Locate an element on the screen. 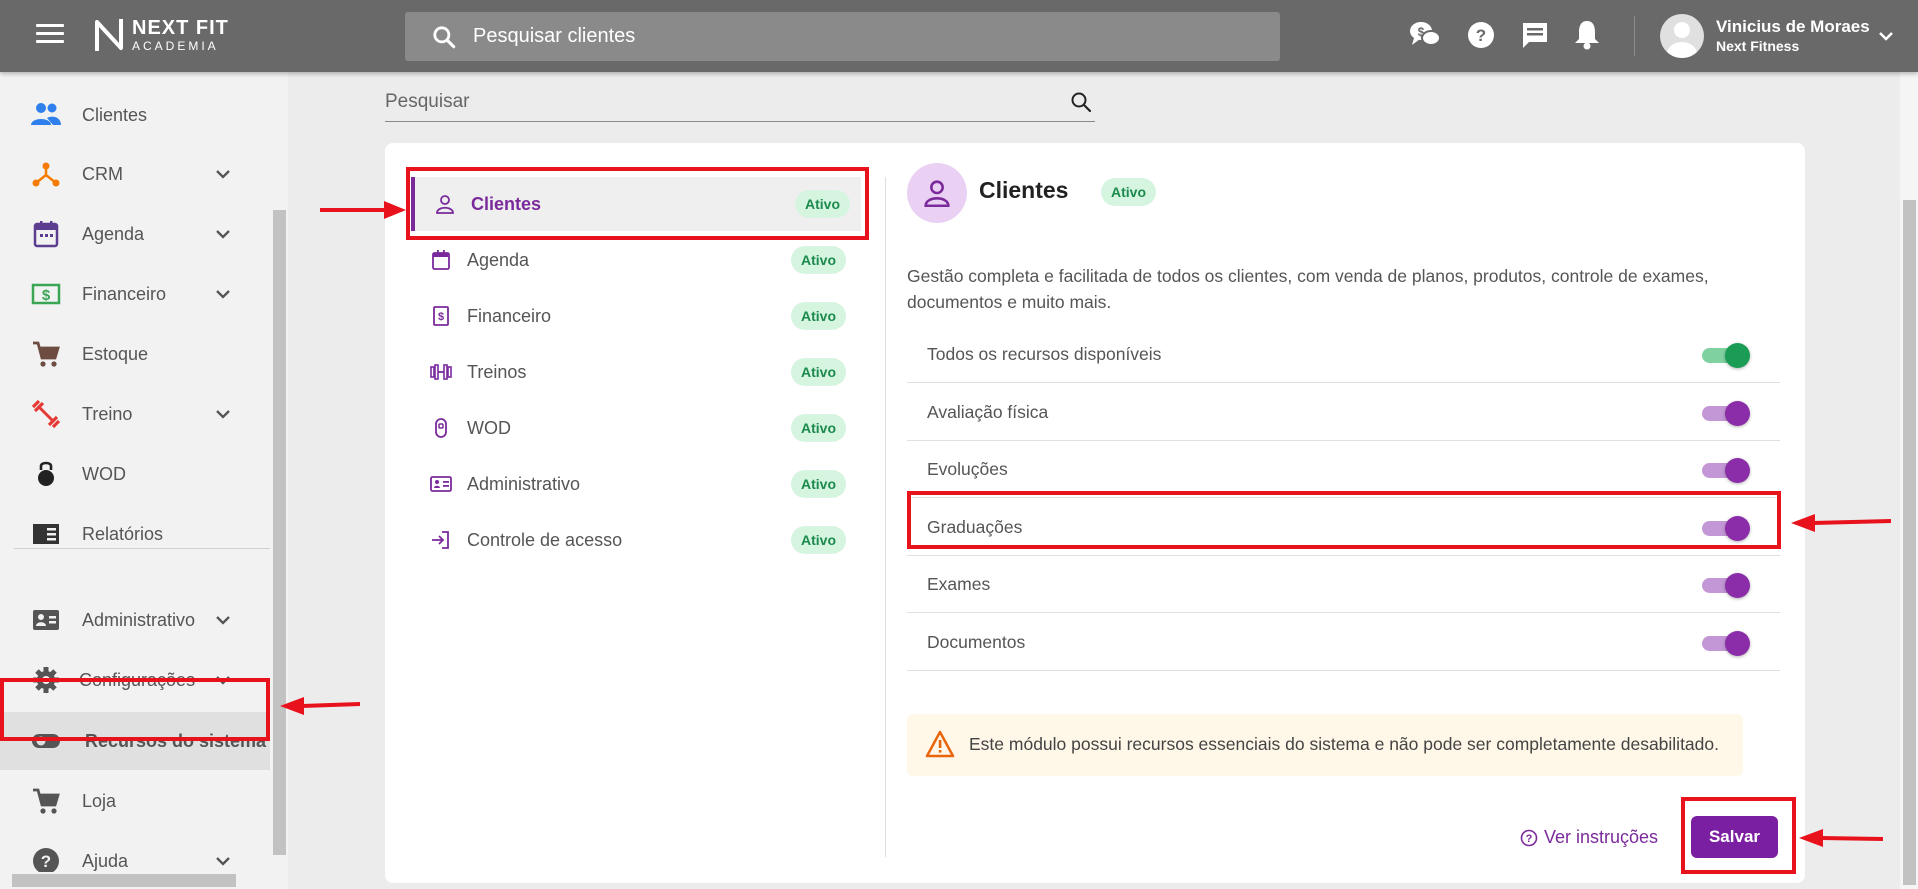 The width and height of the screenshot is (1918, 889). page-vertical-scrollbar is located at coordinates (1909, 480).